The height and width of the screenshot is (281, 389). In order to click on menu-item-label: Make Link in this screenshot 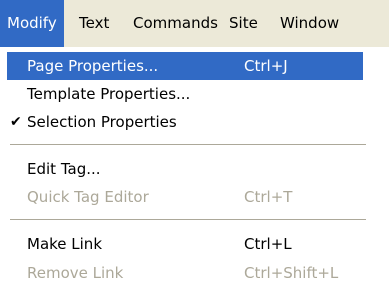, I will do `click(64, 244)`.